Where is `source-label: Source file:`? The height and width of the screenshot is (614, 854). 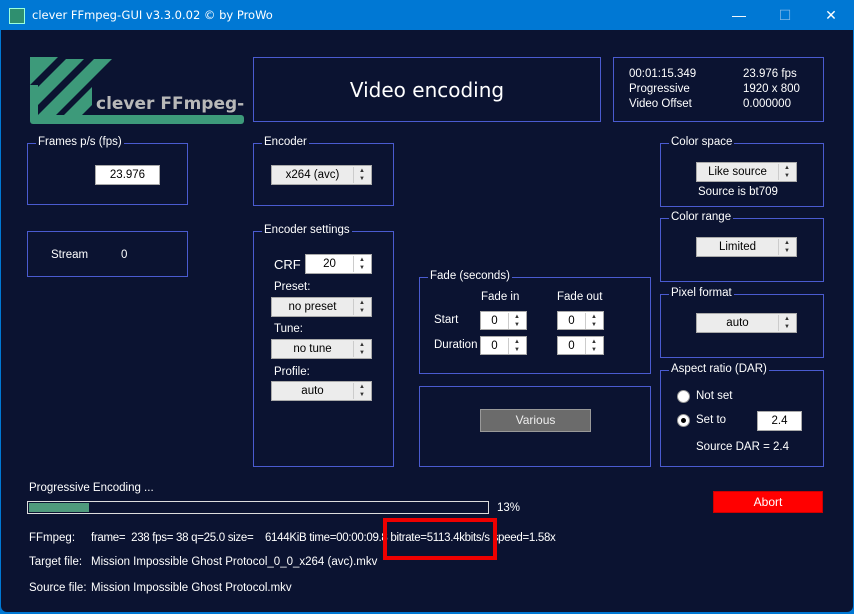
source-label: Source file: is located at coordinates (58, 588).